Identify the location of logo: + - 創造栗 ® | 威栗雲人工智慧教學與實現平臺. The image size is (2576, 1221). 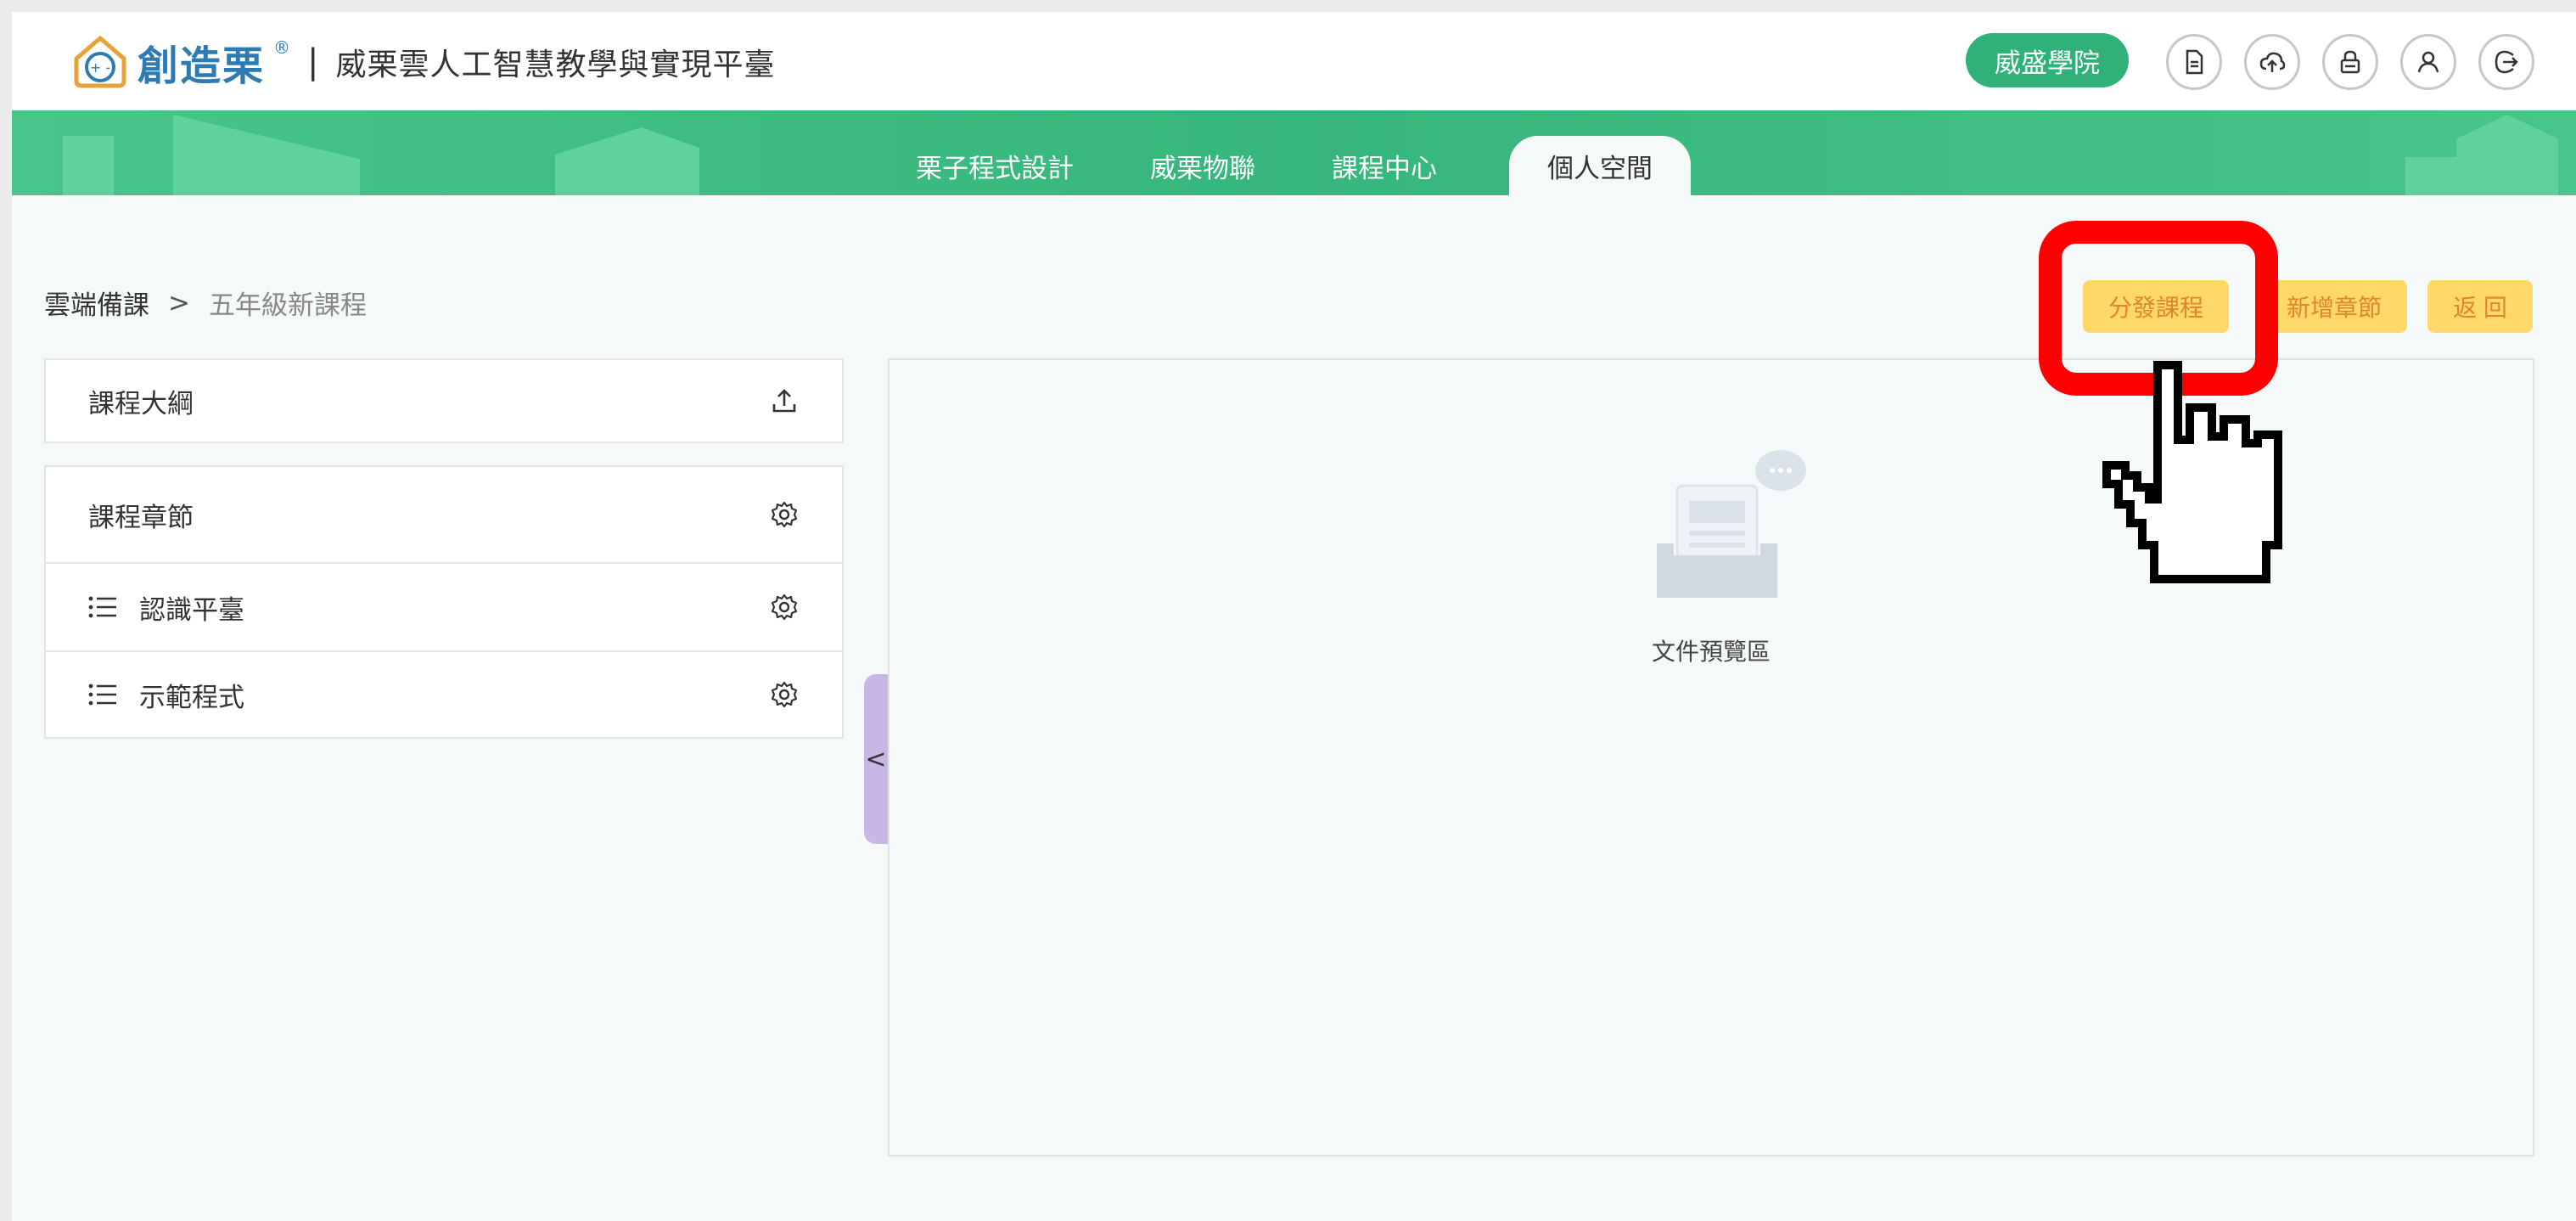
(423, 62).